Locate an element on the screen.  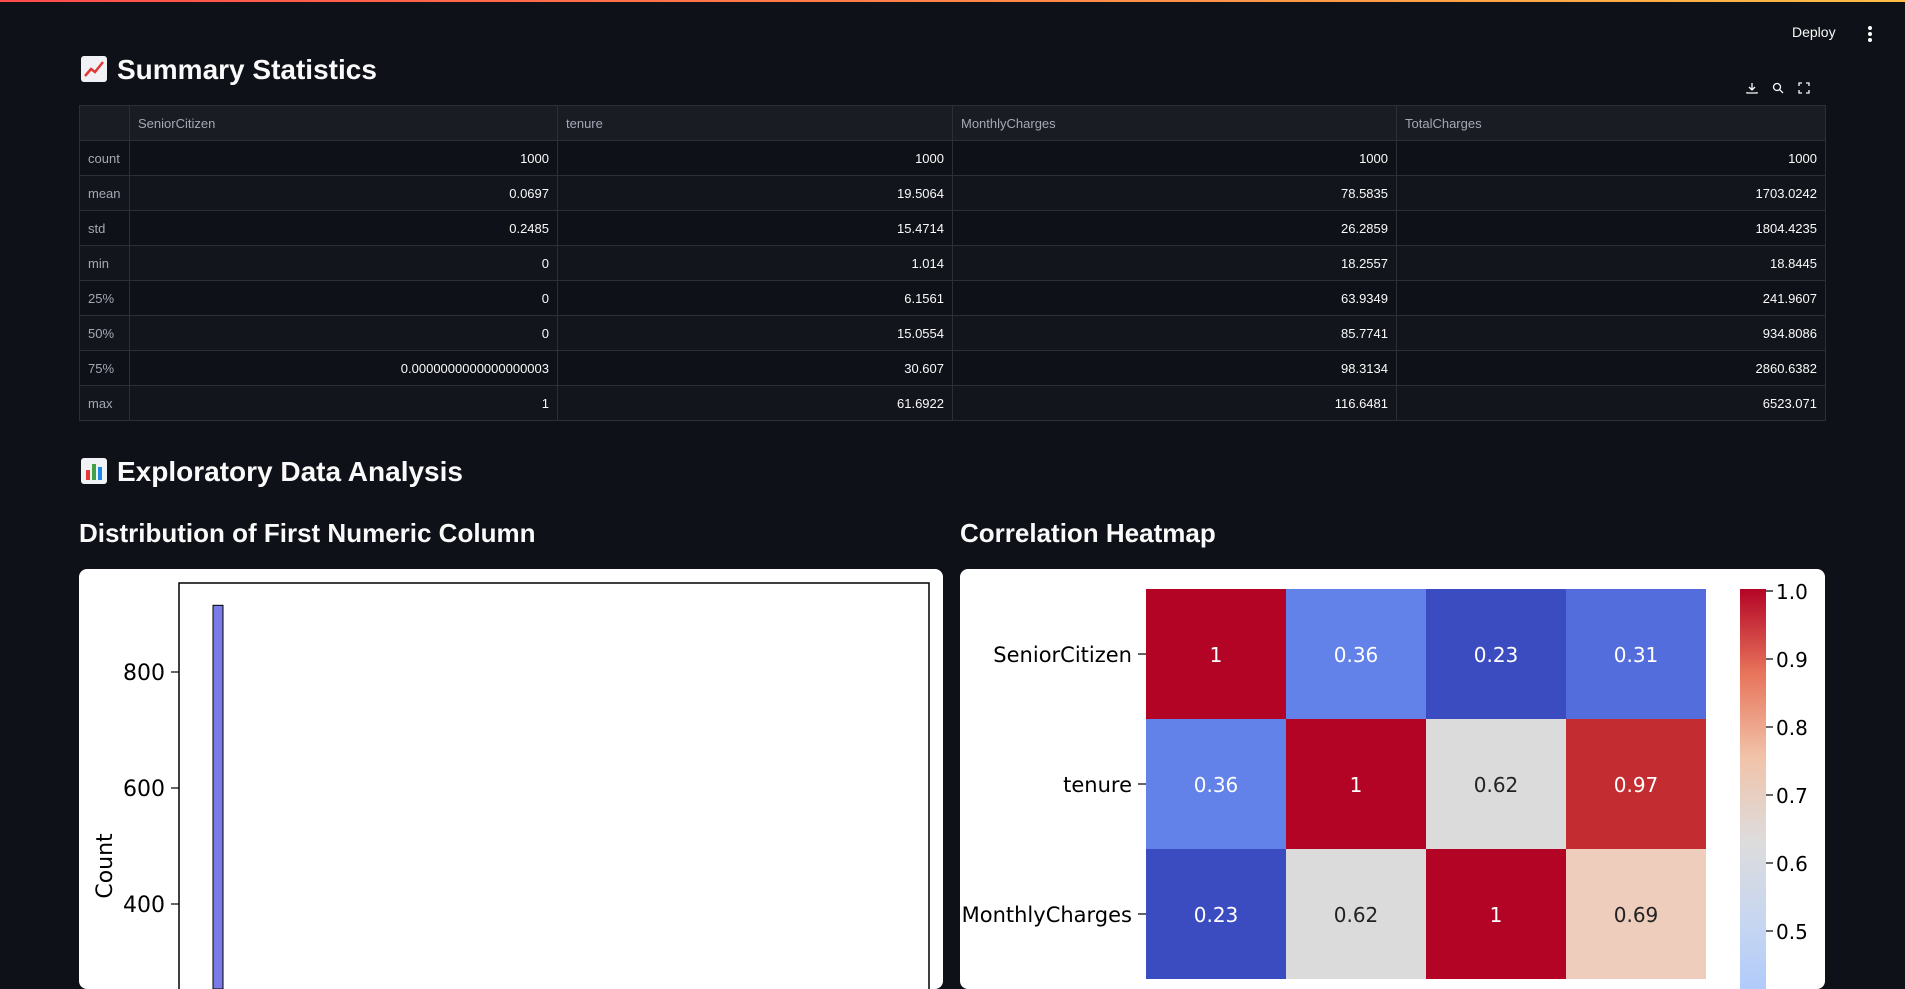
table-cell: 2860.6382 is located at coordinates (1611, 368).